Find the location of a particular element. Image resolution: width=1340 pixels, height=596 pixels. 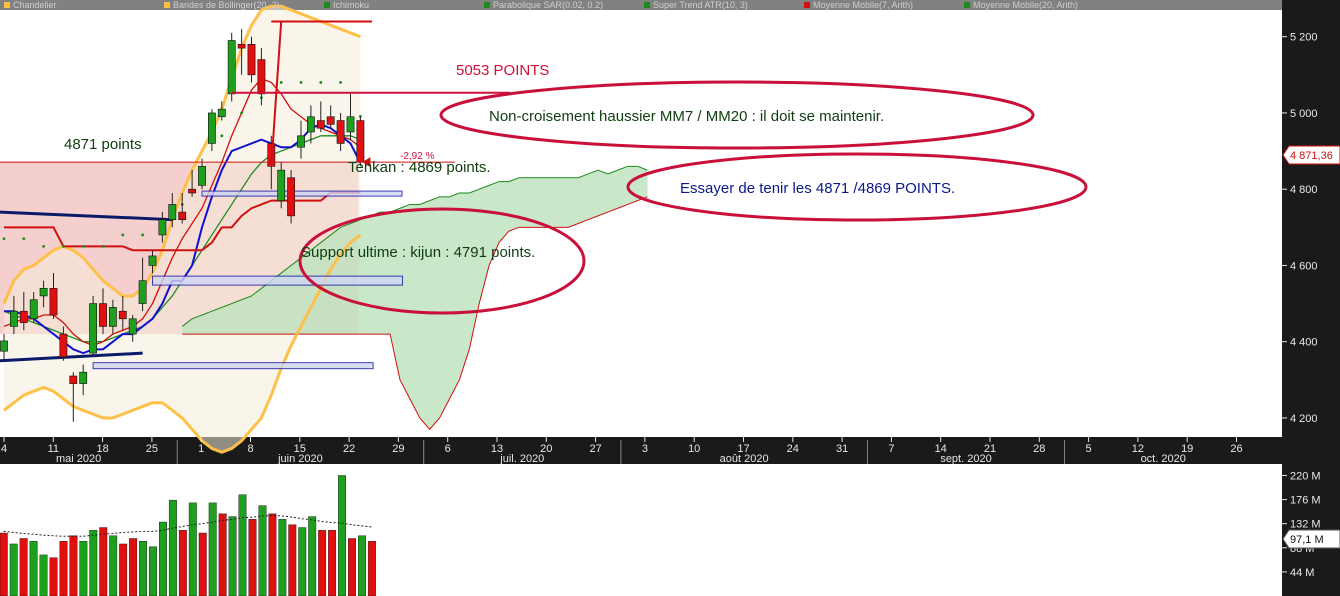

last-volume-value: 97,1 M is located at coordinates (1307, 540).